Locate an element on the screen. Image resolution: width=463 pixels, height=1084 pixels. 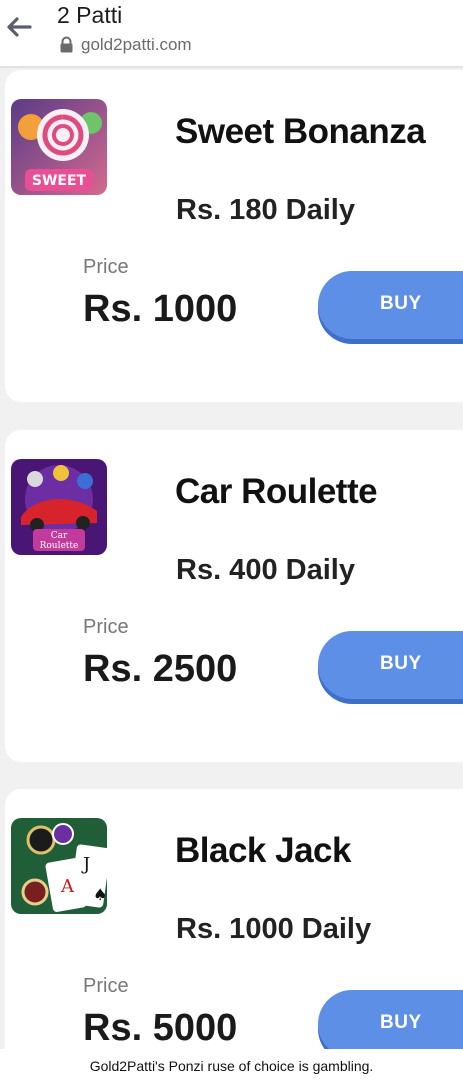
svg-text: Car is located at coordinates (59, 536).